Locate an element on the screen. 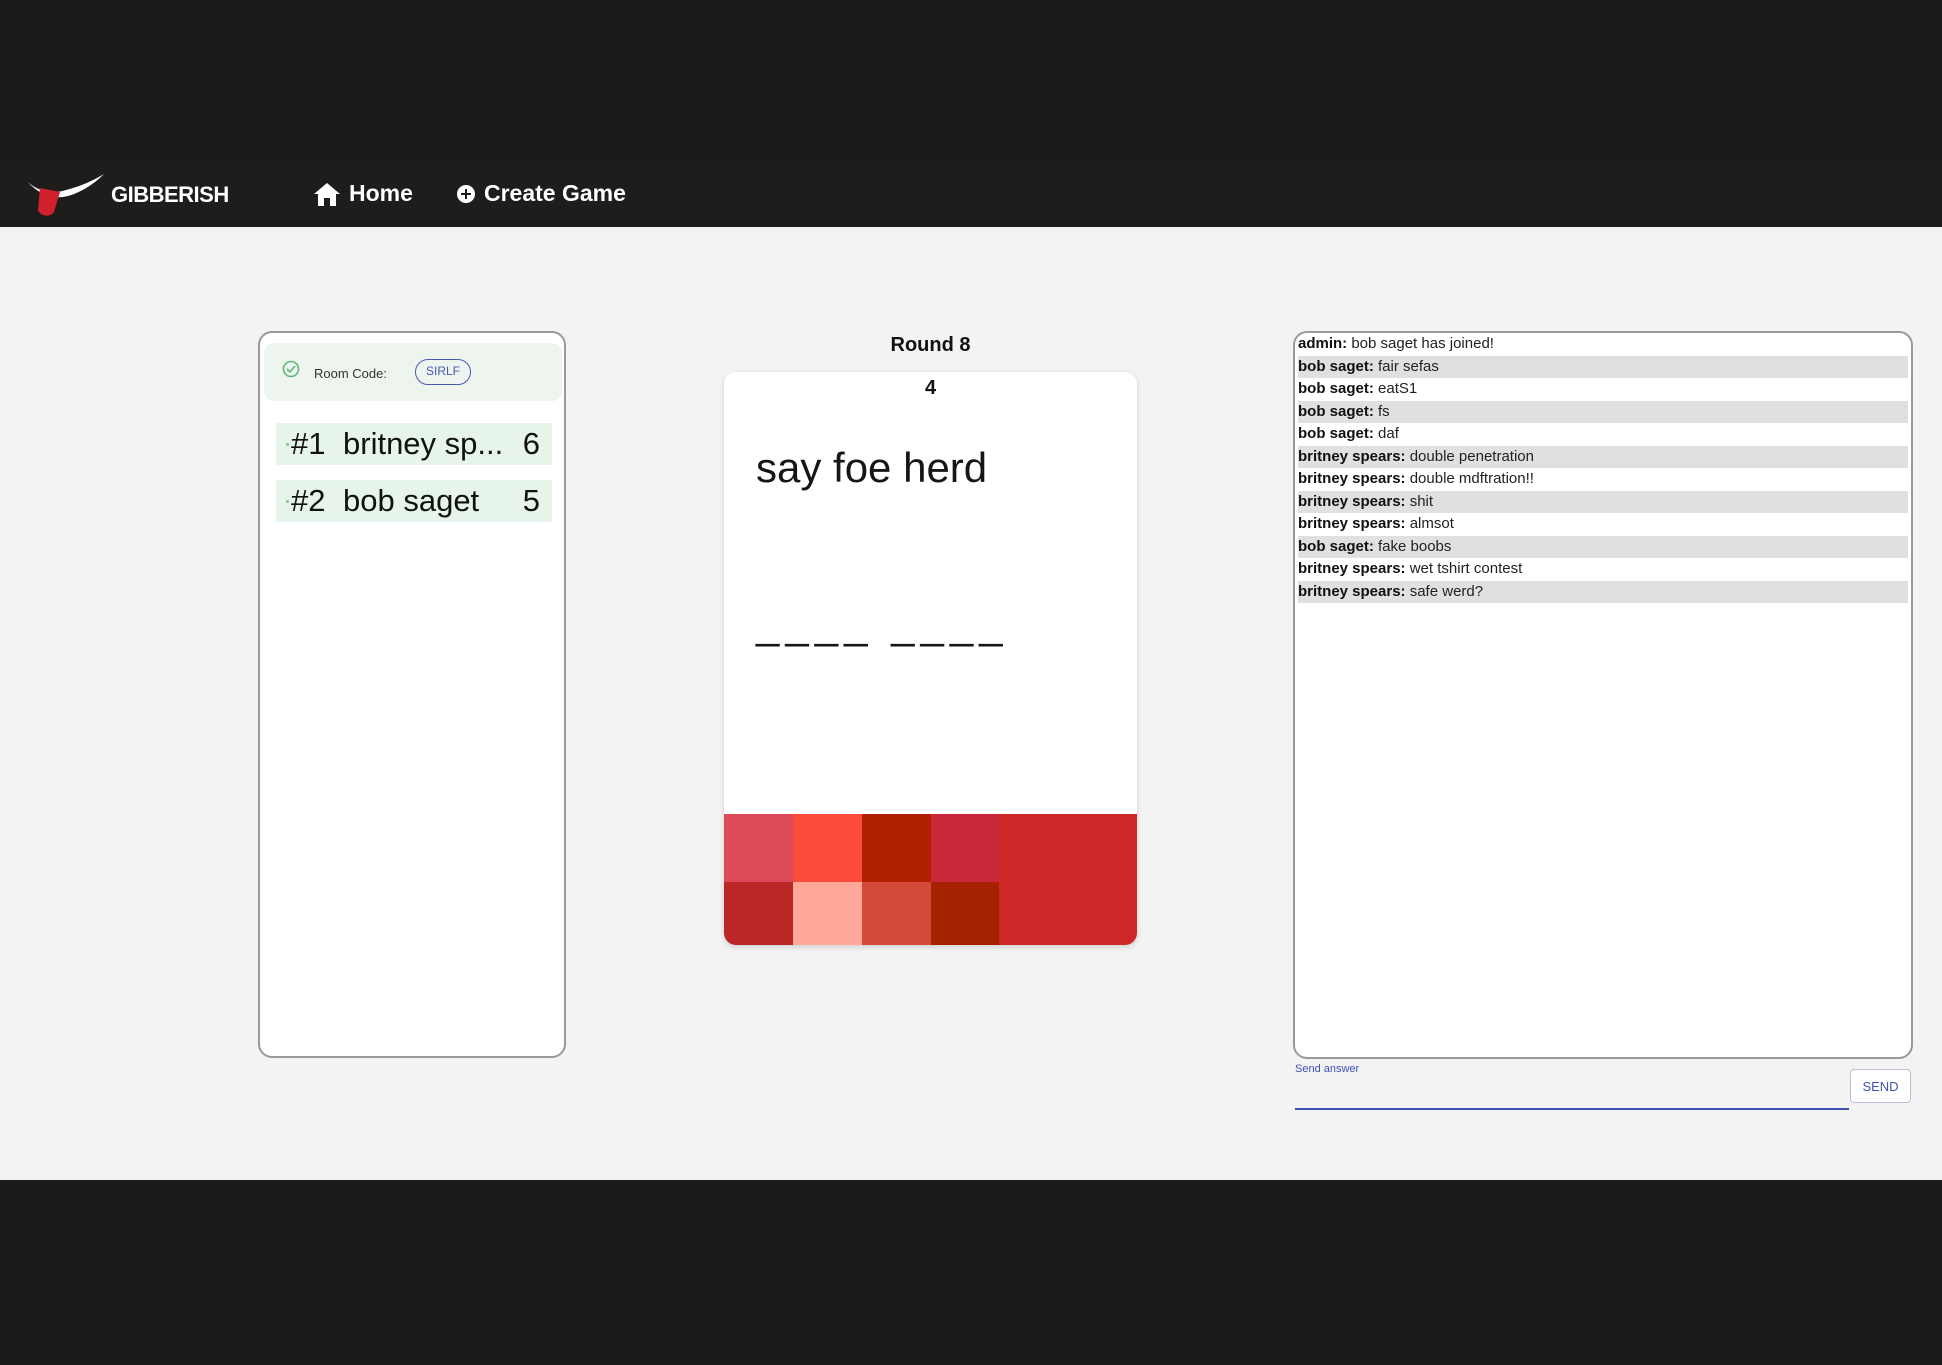 This screenshot has height=1365, width=1942. brand-name: GIBBERISH is located at coordinates (170, 195).